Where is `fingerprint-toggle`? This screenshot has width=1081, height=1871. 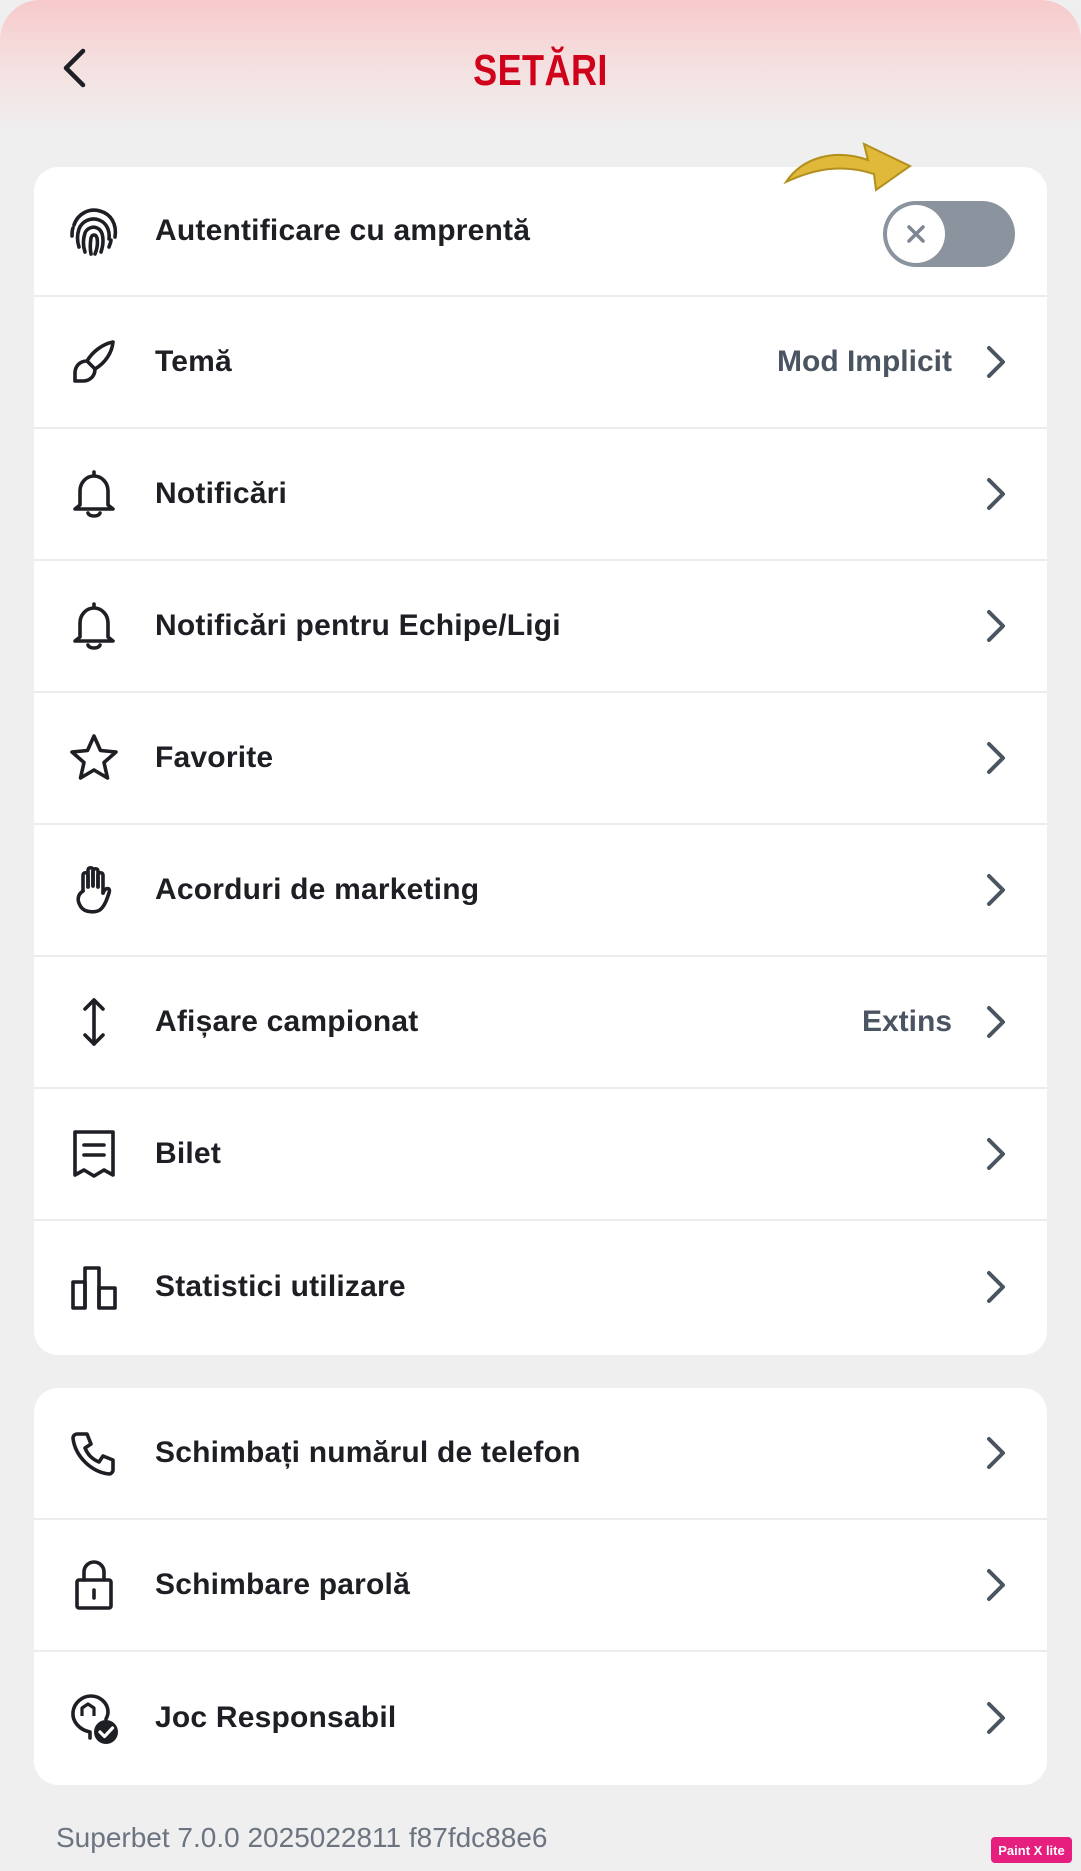
fingerprint-toggle is located at coordinates (949, 234).